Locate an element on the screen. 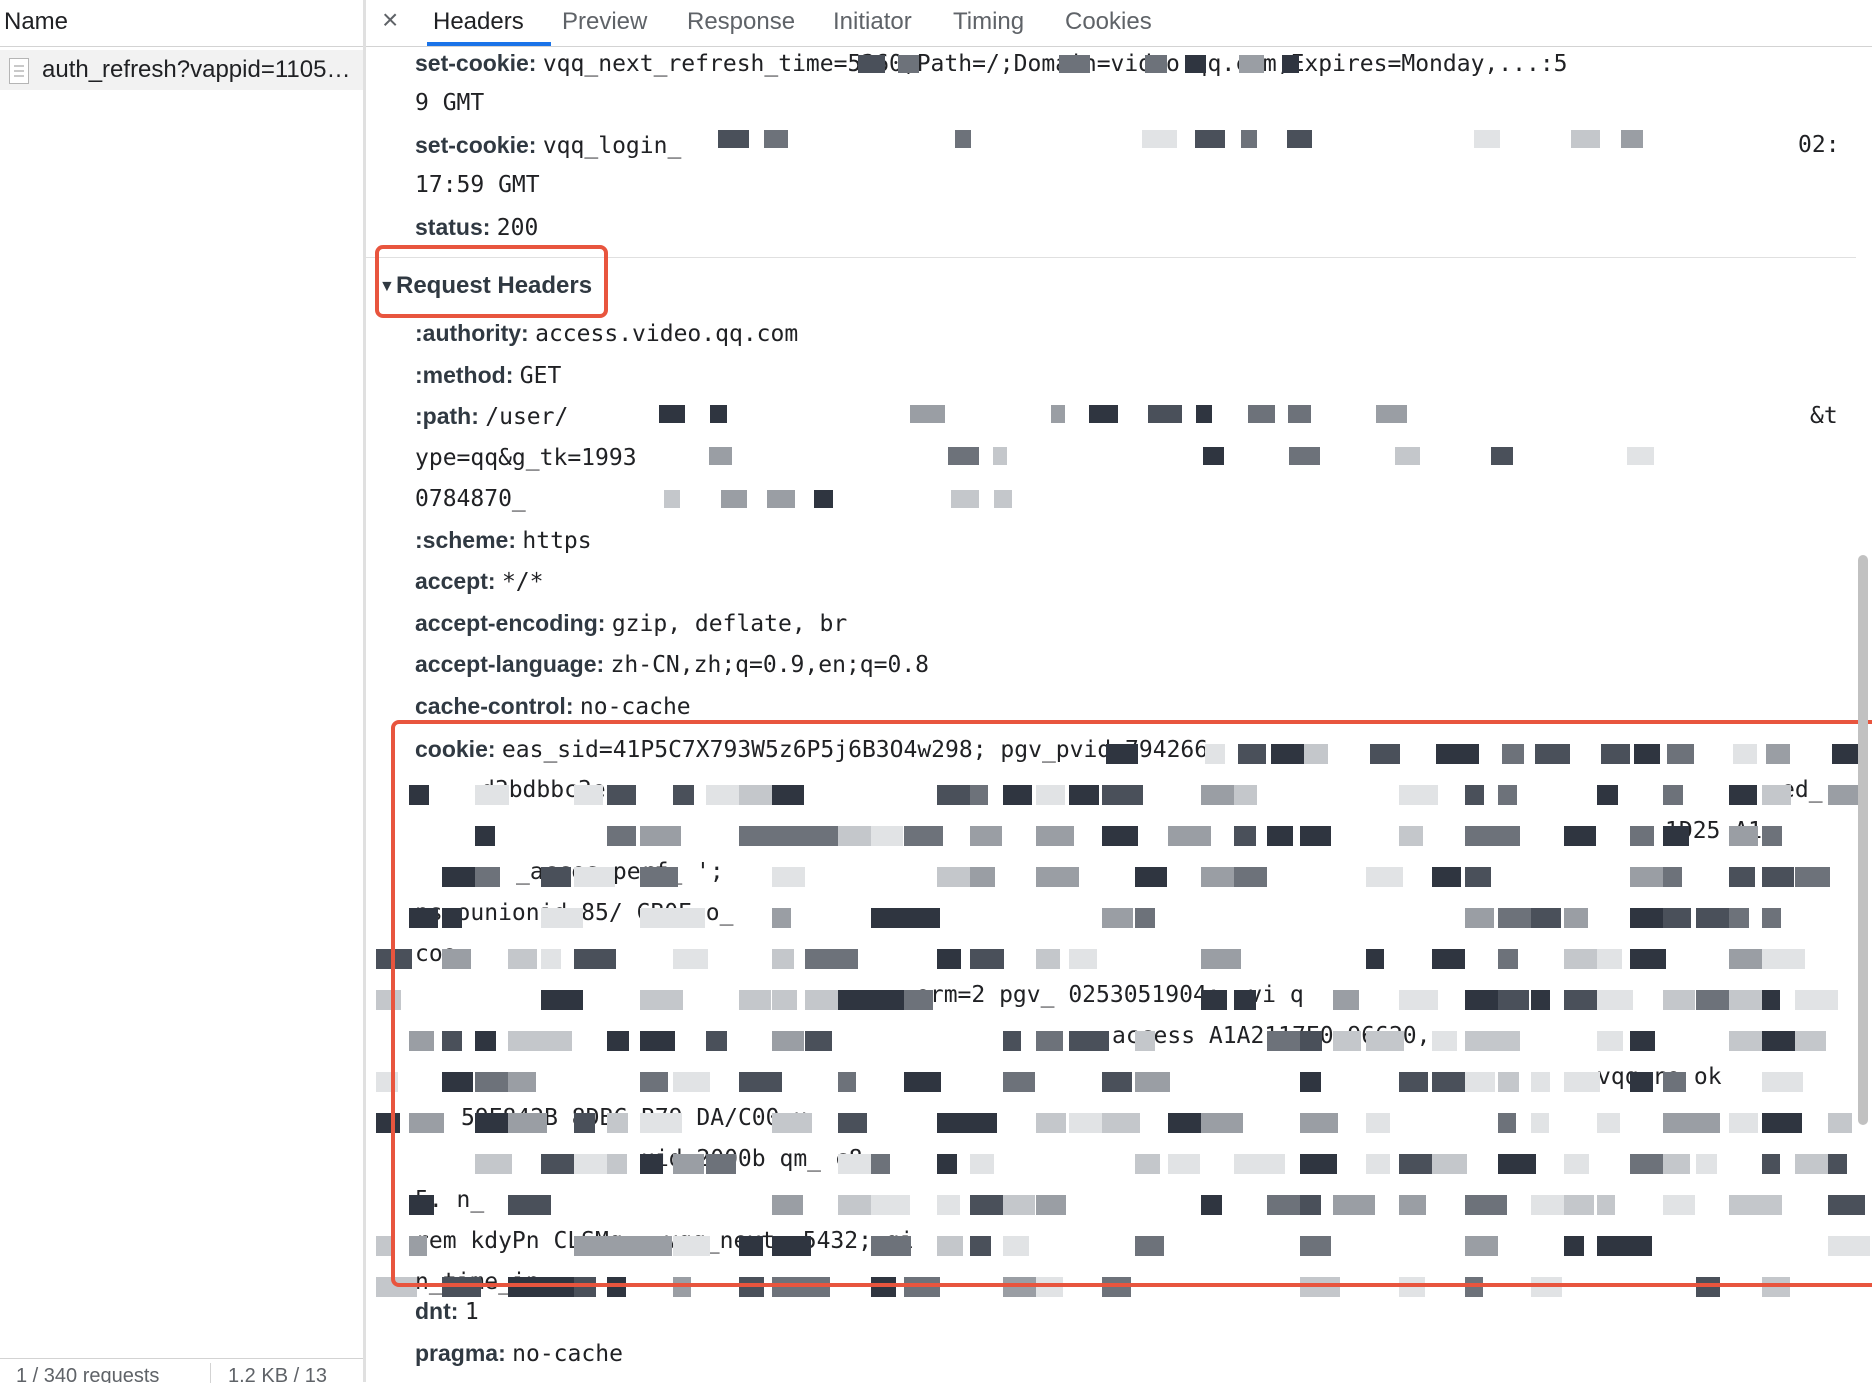 The width and height of the screenshot is (1872, 1383). close-icon: × is located at coordinates (390, 20).